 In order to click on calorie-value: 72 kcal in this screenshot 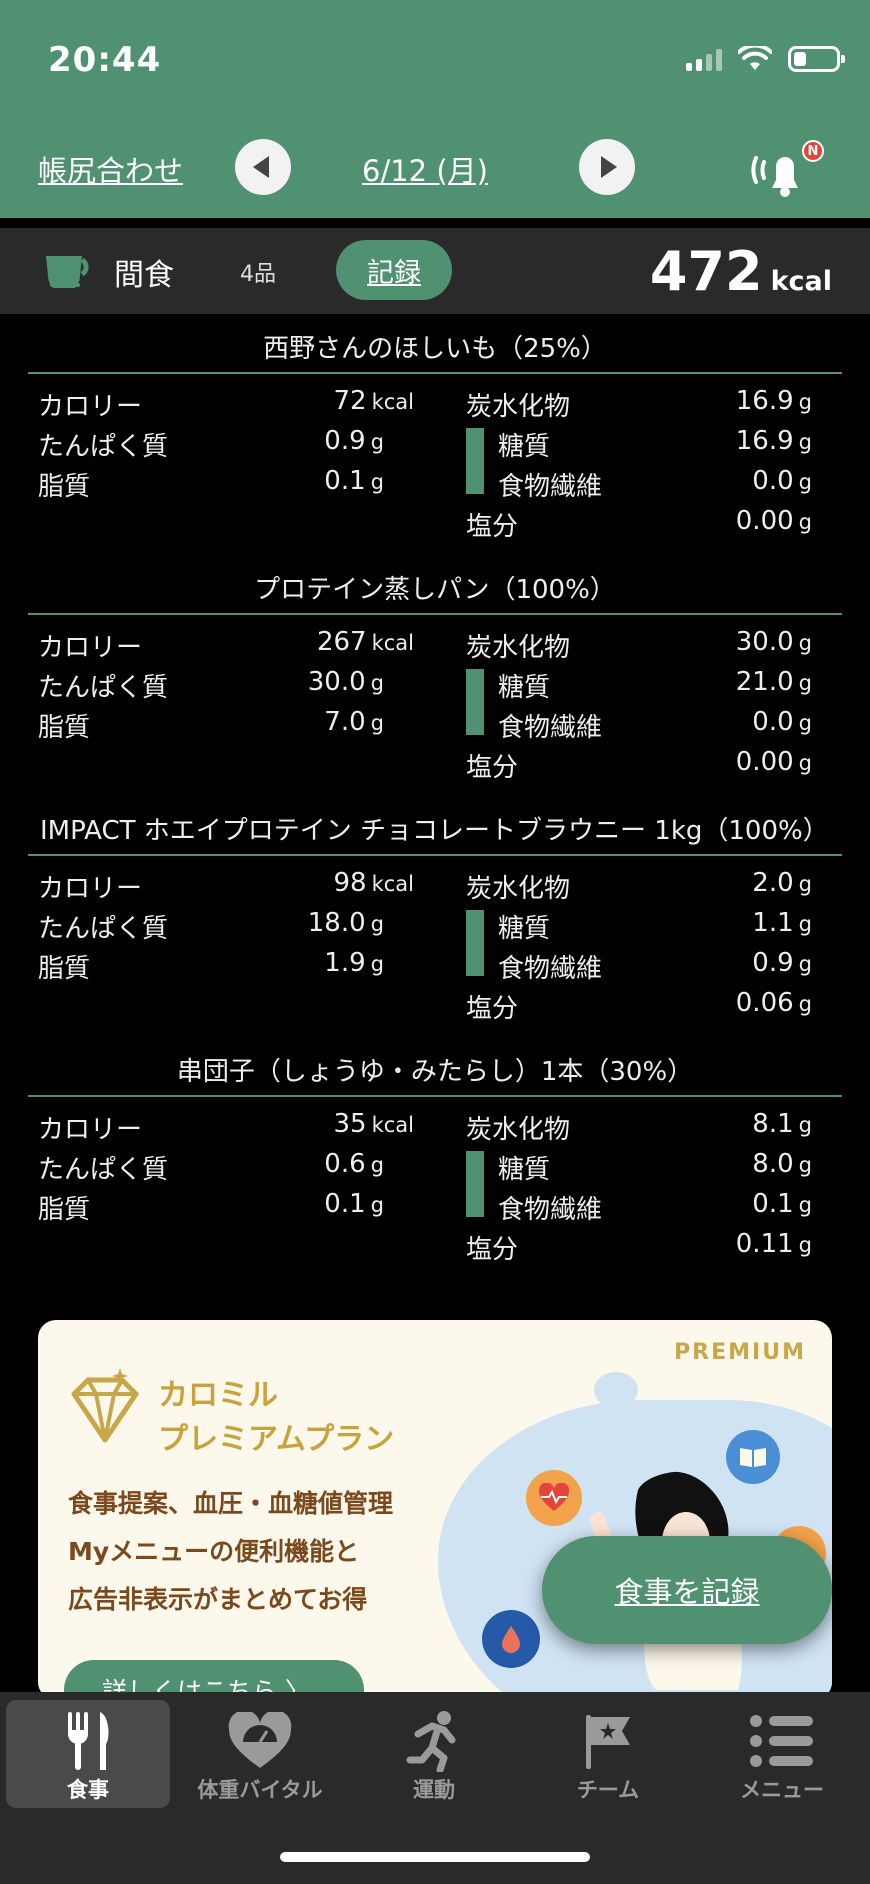, I will do `click(373, 401)`.